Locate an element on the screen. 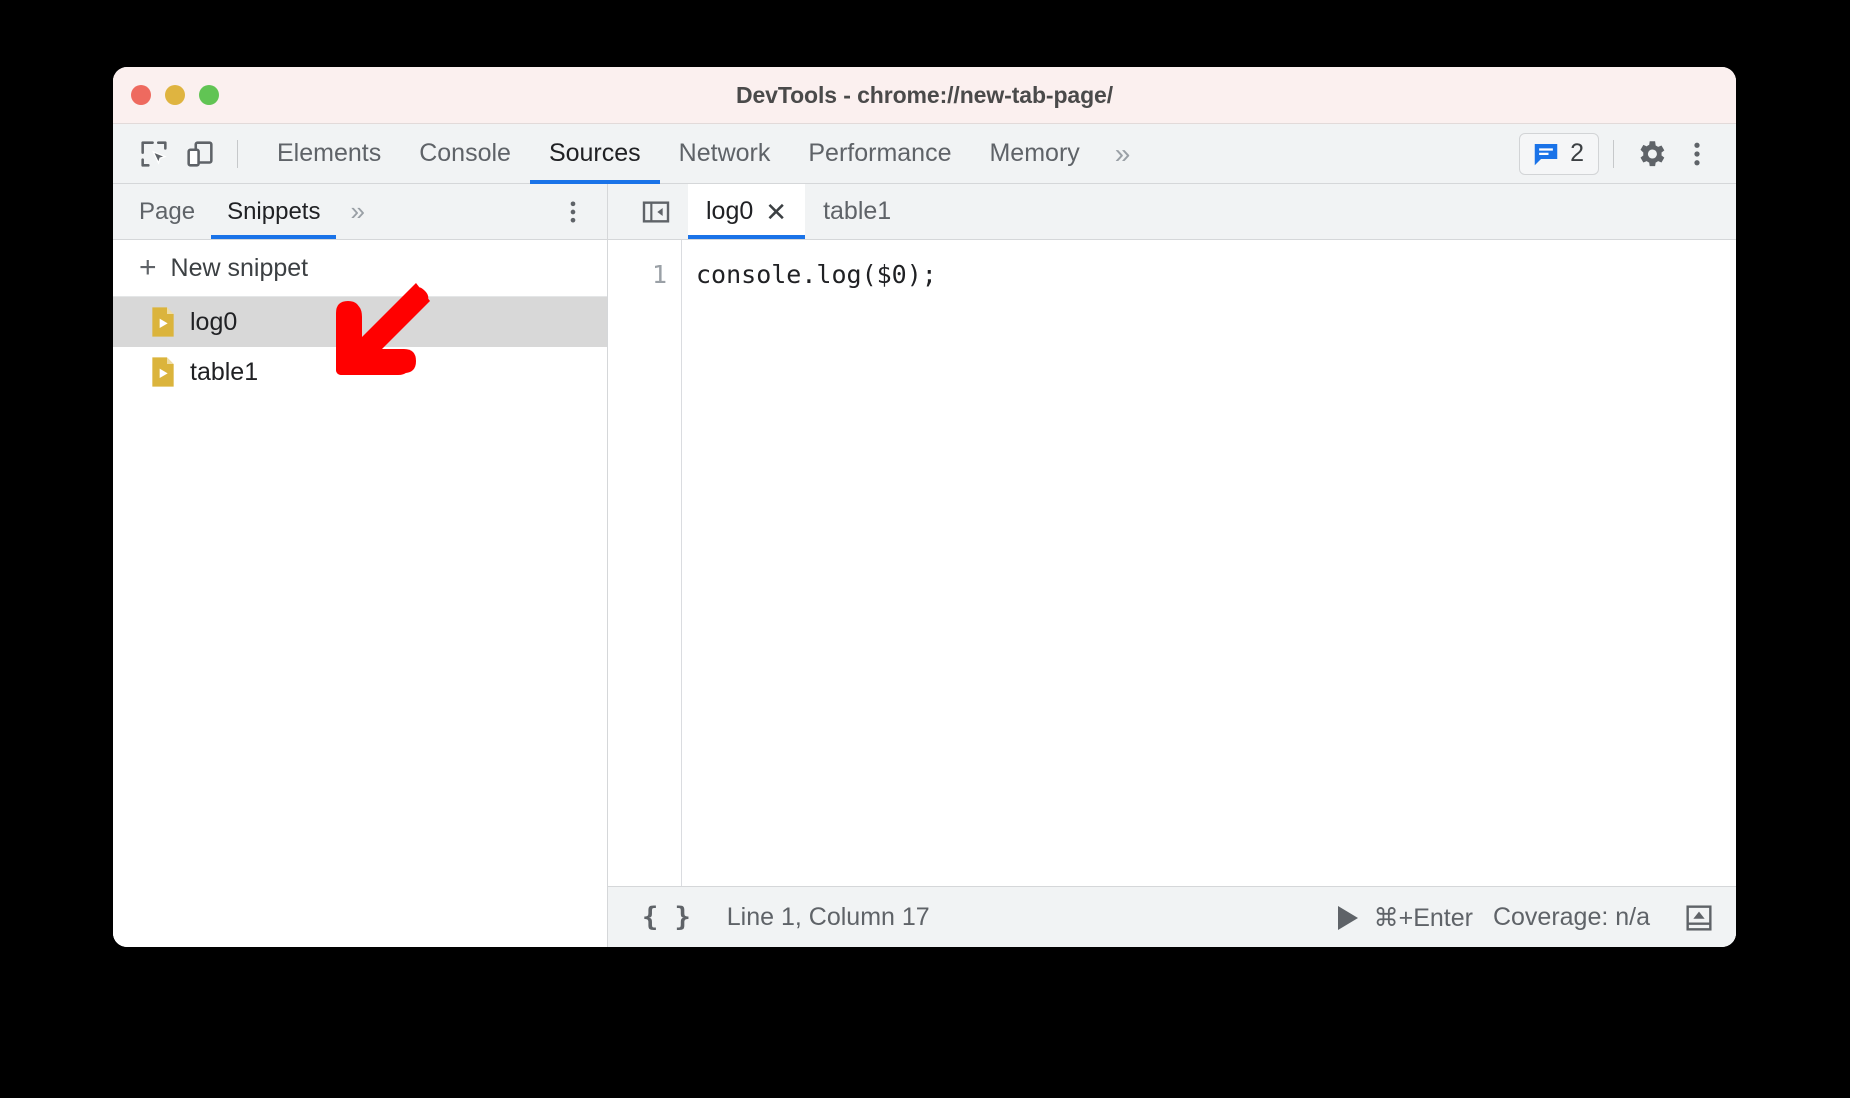 The width and height of the screenshot is (1850, 1098). window-title: DevTools - chrome://new-tab-page/ is located at coordinates (924, 94).